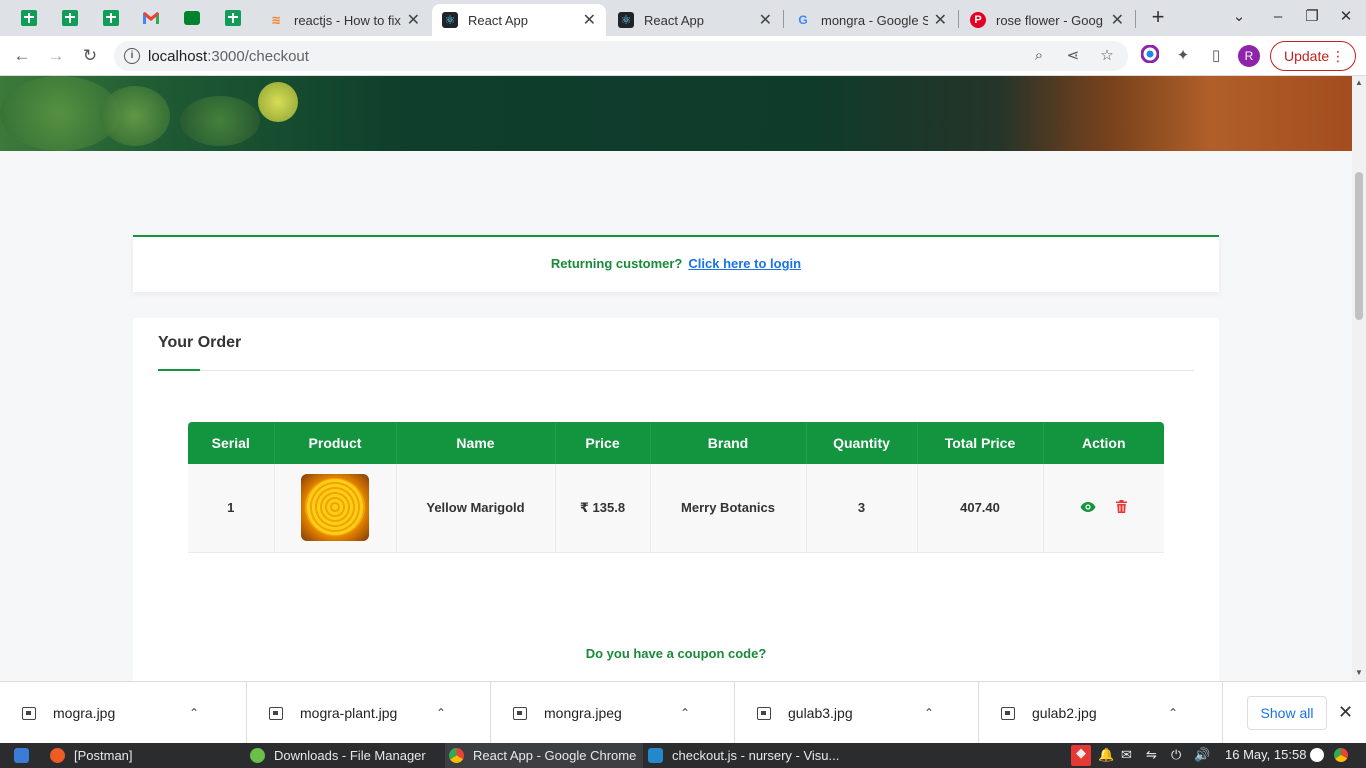 This screenshot has height=768, width=1366. What do you see at coordinates (1126, 755) in the screenshot?
I see `mail-icon: ✉` at bounding box center [1126, 755].